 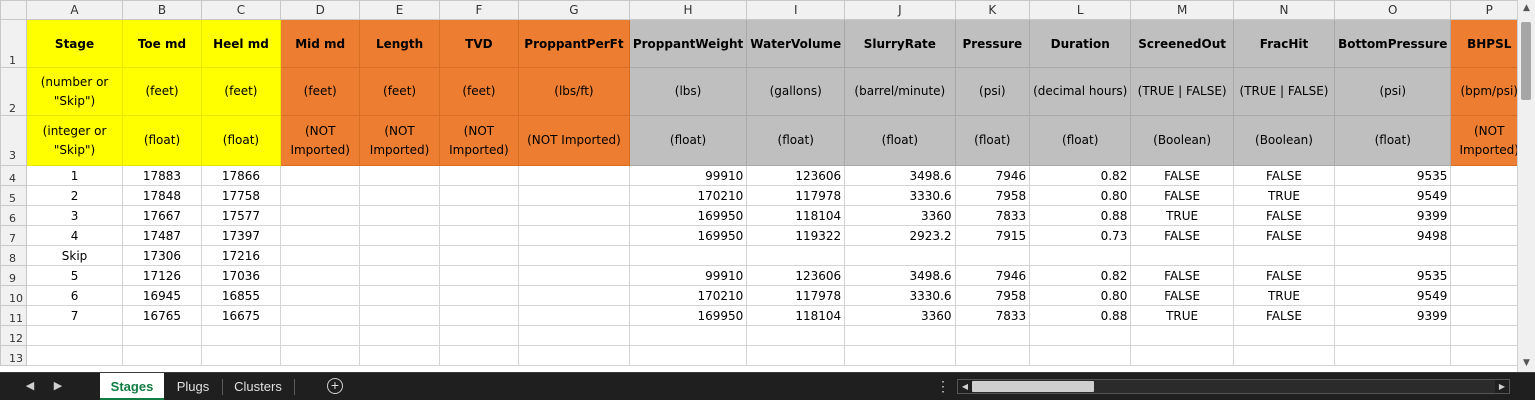 What do you see at coordinates (992, 235) in the screenshot?
I see `data-cell: 7915` at bounding box center [992, 235].